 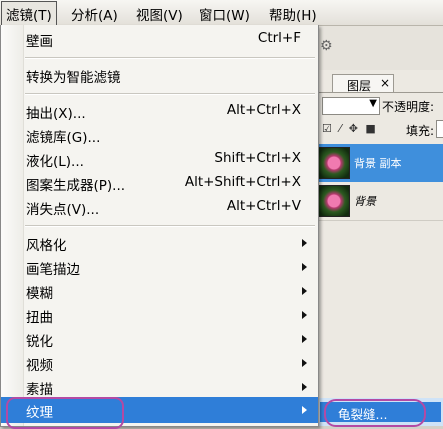 I want to click on menu-item-label: 壁画, so click(x=39, y=42).